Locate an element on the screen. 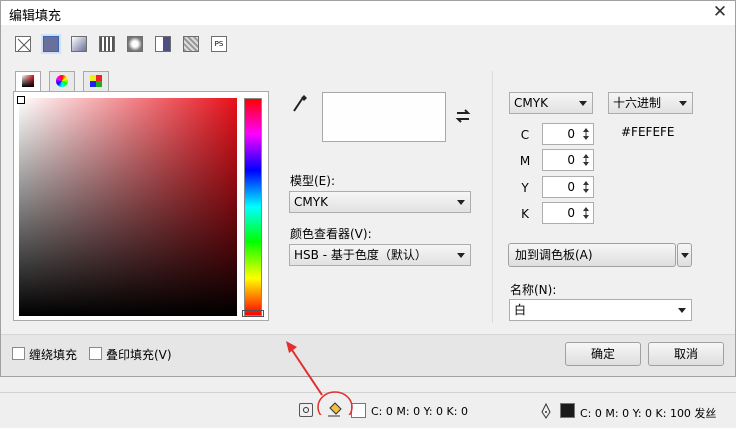 Image resolution: width=736 pixels, height=428 pixels. channel-y-input: 0 is located at coordinates (568, 187).